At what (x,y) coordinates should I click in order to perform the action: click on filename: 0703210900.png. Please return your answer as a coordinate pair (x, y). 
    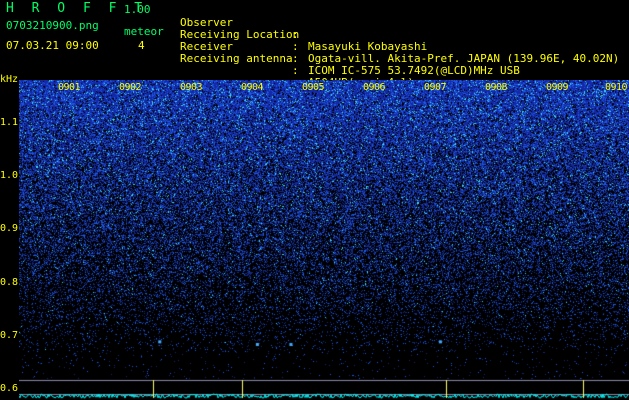
    Looking at the image, I should click on (52, 25).